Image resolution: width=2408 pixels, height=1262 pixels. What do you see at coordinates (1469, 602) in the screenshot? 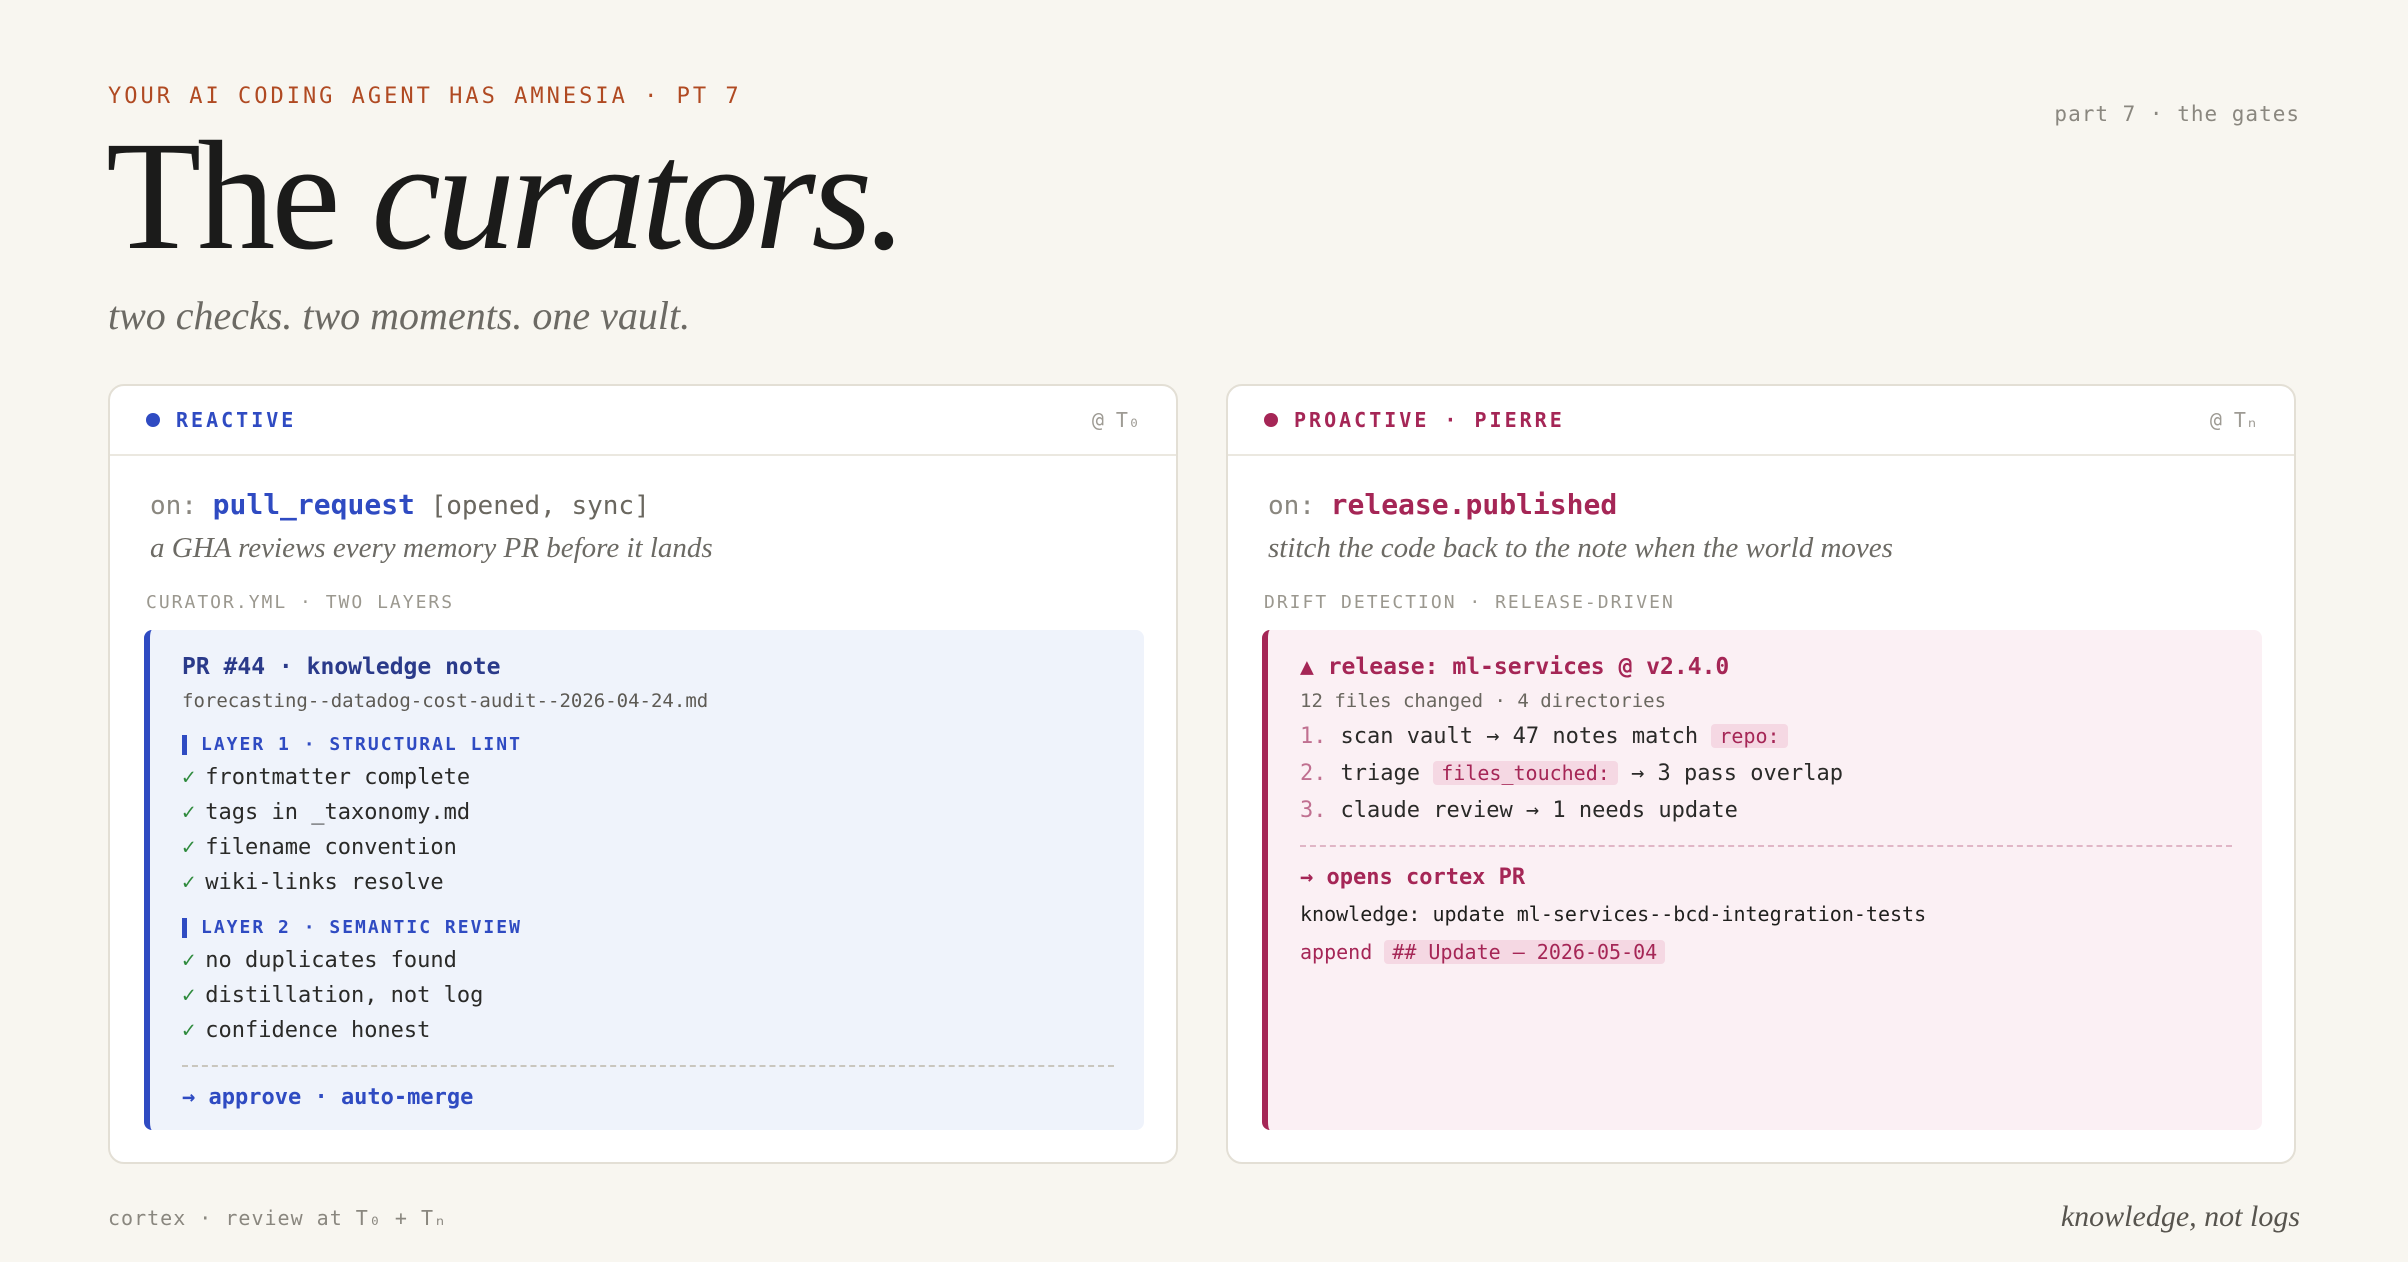
I see `proactive-section-label: DRIFT DETECTION · RELEASE-DRIVEN` at bounding box center [1469, 602].